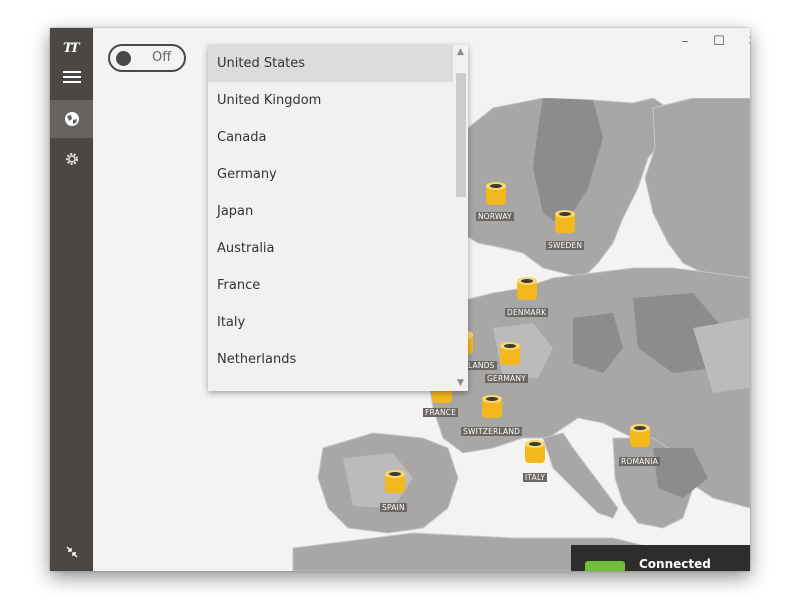 The image size is (800, 611). Describe the element at coordinates (640, 461) in the screenshot. I see `country-label-romania: ROMANIA` at that location.